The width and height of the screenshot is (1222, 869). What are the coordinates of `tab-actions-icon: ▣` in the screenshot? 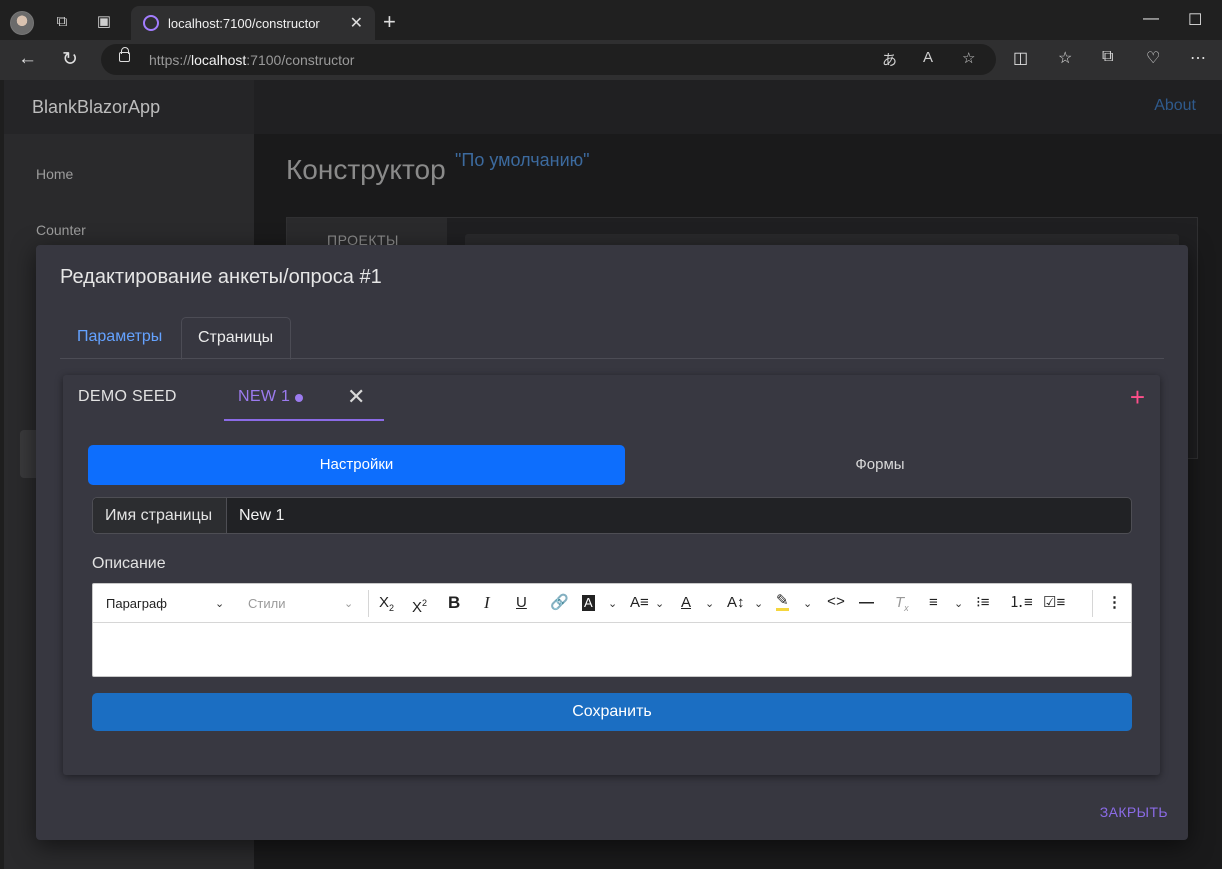 It's located at (104, 22).